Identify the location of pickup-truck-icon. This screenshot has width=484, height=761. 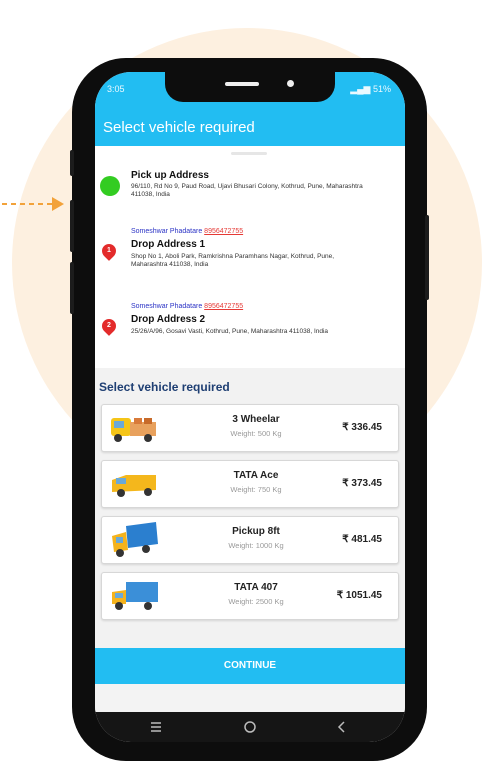
(135, 539).